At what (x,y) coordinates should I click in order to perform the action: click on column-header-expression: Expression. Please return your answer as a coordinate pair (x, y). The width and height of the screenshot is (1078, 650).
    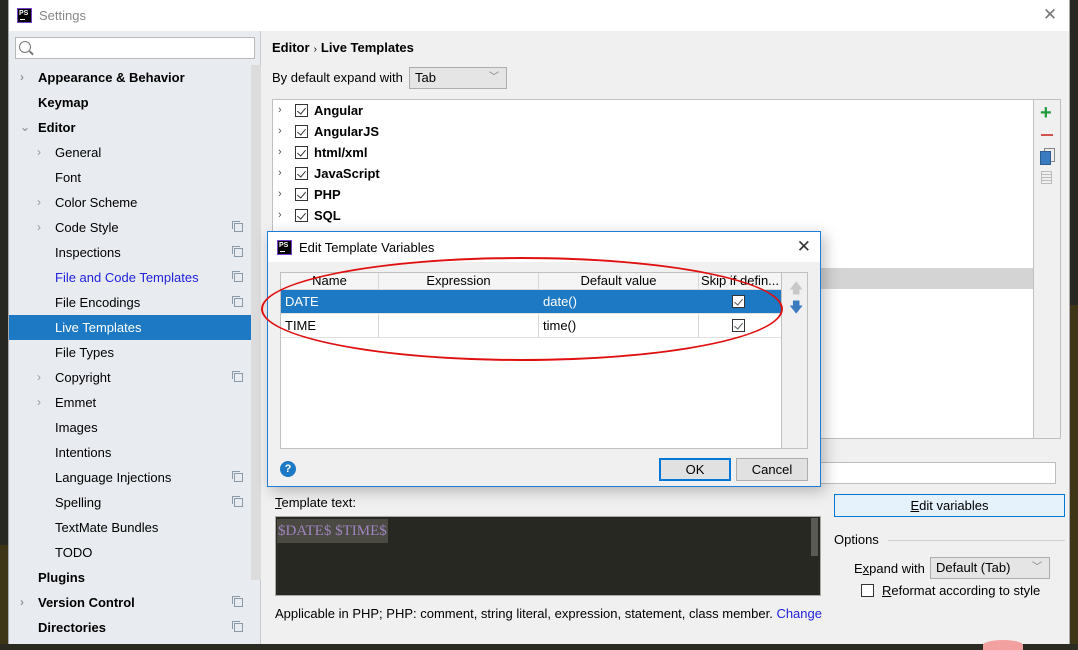
    Looking at the image, I should click on (459, 281).